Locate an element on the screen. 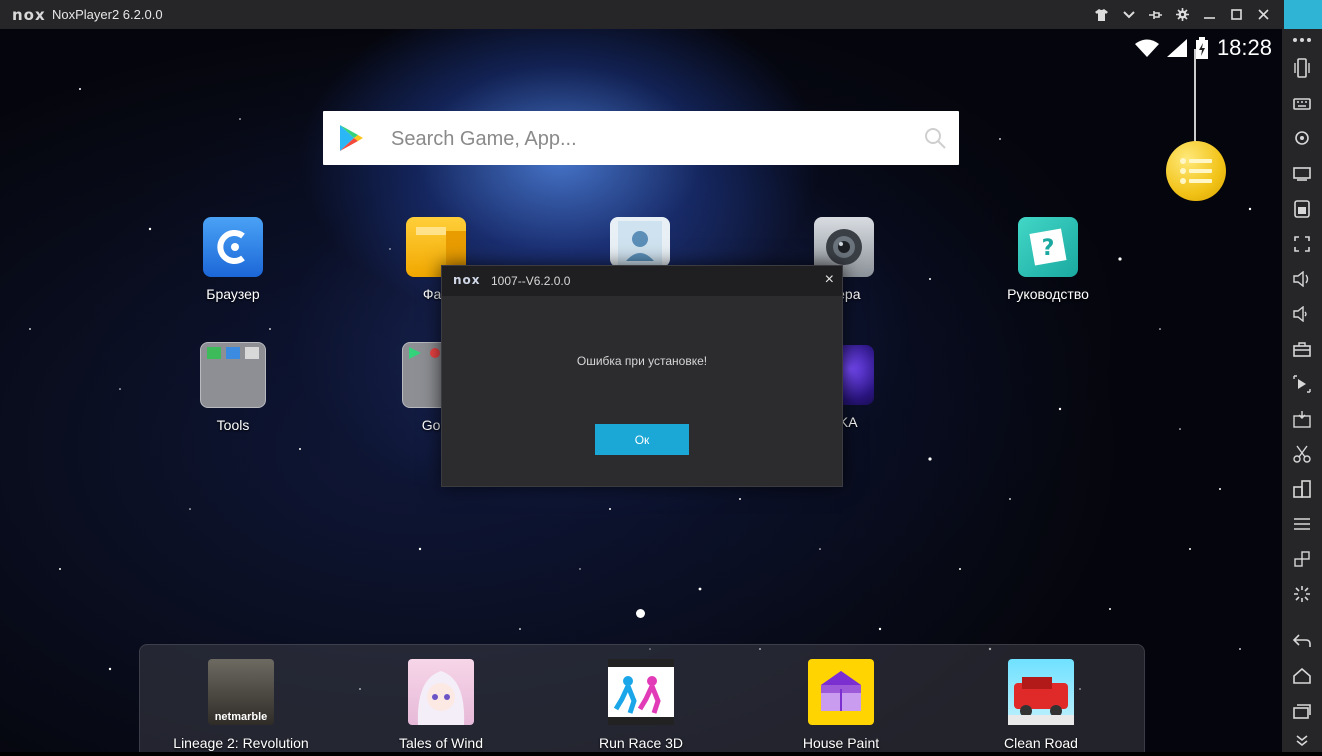  dock-app-tales-of-wind: Tales of Wind is located at coordinates (441, 705).